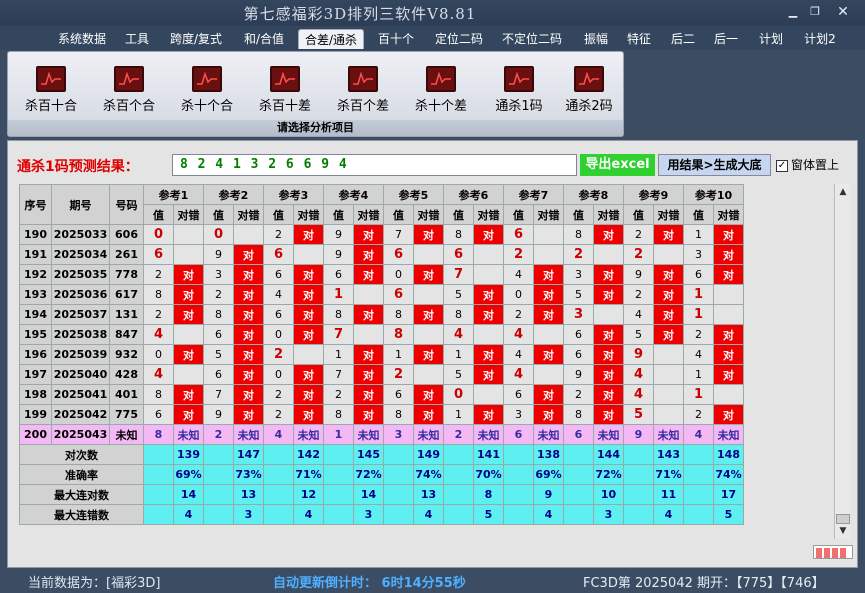 This screenshot has height=593, width=865. I want to click on header-row: 序号 期号 号码 参考1 参考2 参考3 参考4 参考5 参考6 参考7 参考8 参考9 参考10, so click(381, 204).